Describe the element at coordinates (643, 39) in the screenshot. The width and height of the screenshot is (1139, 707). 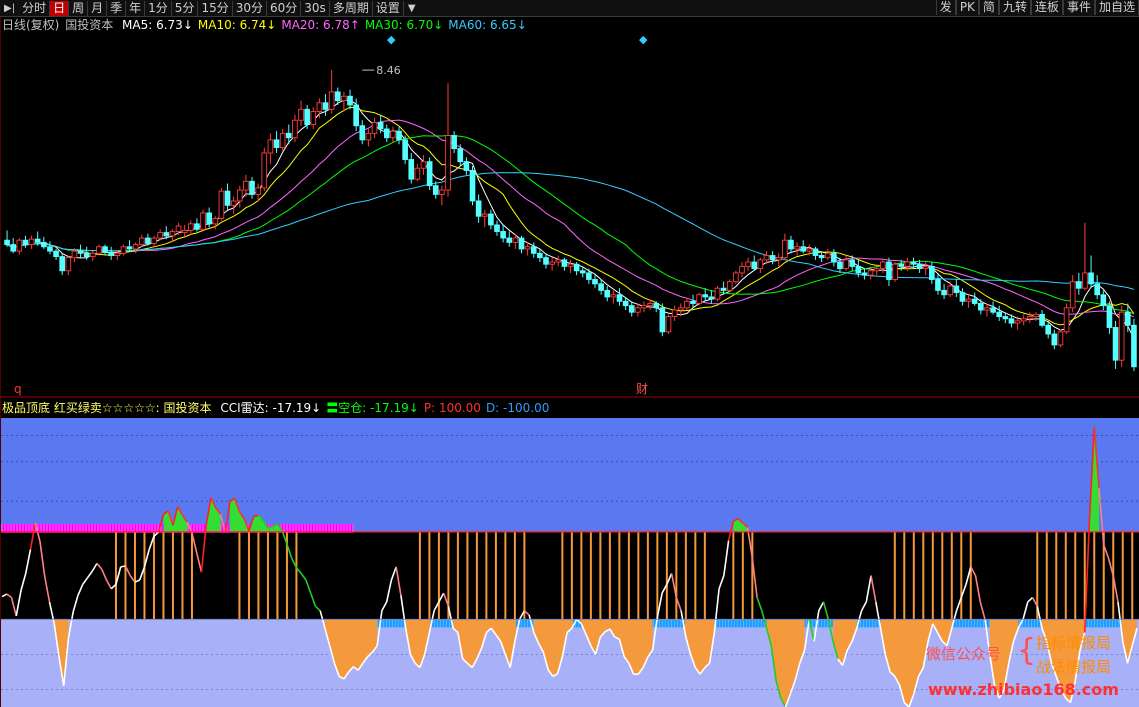
I see `event-diamond-icon: ◆` at that location.